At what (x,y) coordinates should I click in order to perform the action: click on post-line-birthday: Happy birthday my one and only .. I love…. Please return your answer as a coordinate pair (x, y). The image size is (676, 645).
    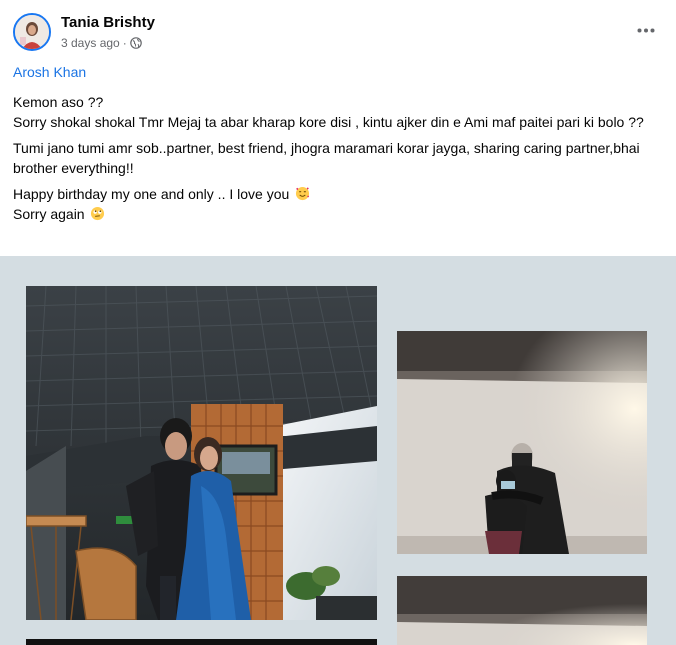
    Looking at the image, I should click on (151, 194).